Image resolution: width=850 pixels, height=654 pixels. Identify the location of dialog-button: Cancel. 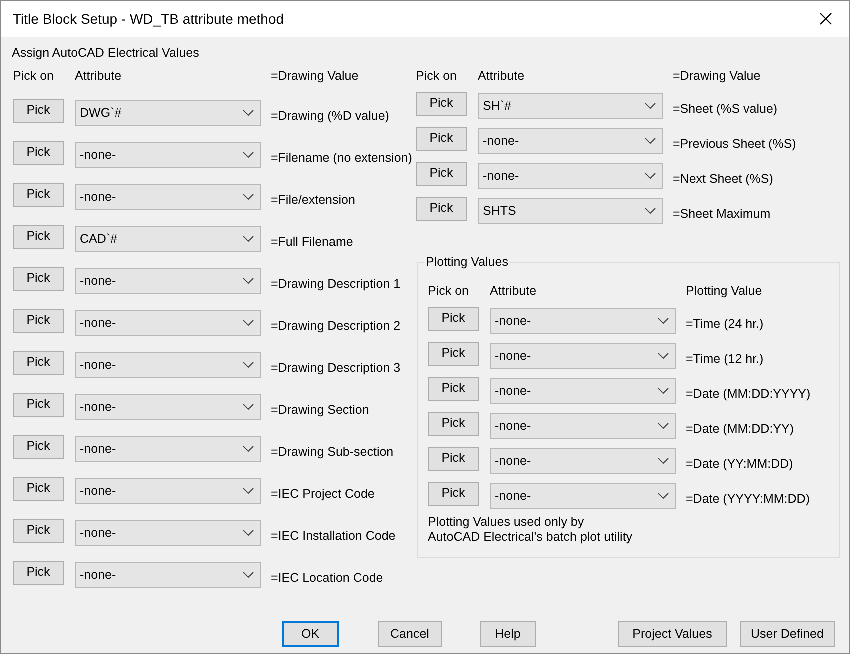
(410, 634).